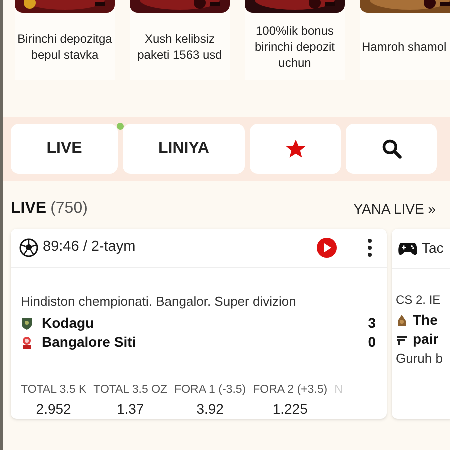 This screenshot has height=450, width=450. Describe the element at coordinates (402, 340) in the screenshot. I see `team-logo-icon` at that location.